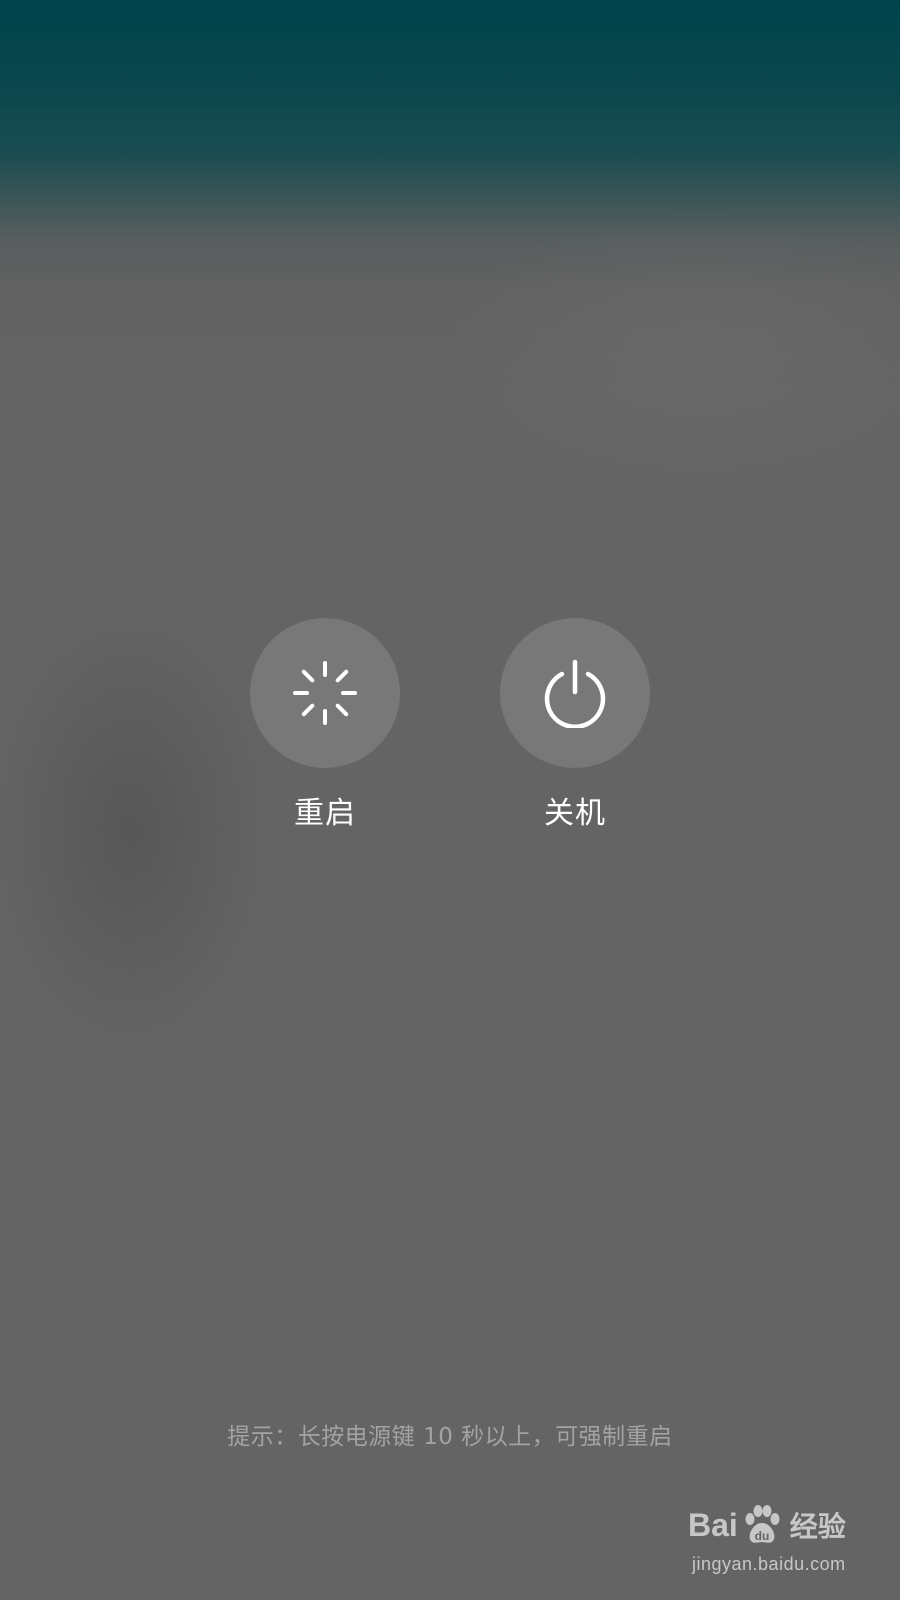 The width and height of the screenshot is (900, 1600). I want to click on shutdown-button: 关机, so click(575, 725).